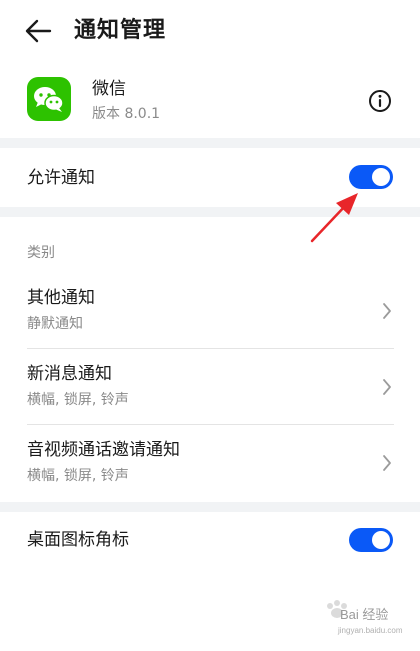  I want to click on list-item-title: 其他通知, so click(61, 298).